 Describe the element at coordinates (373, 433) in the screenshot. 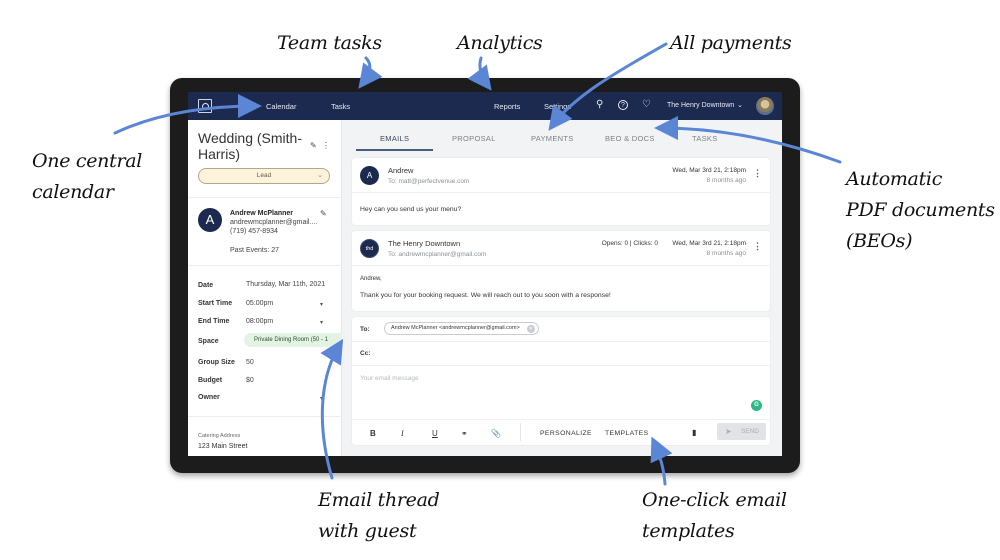

I see `bold-button: B` at that location.